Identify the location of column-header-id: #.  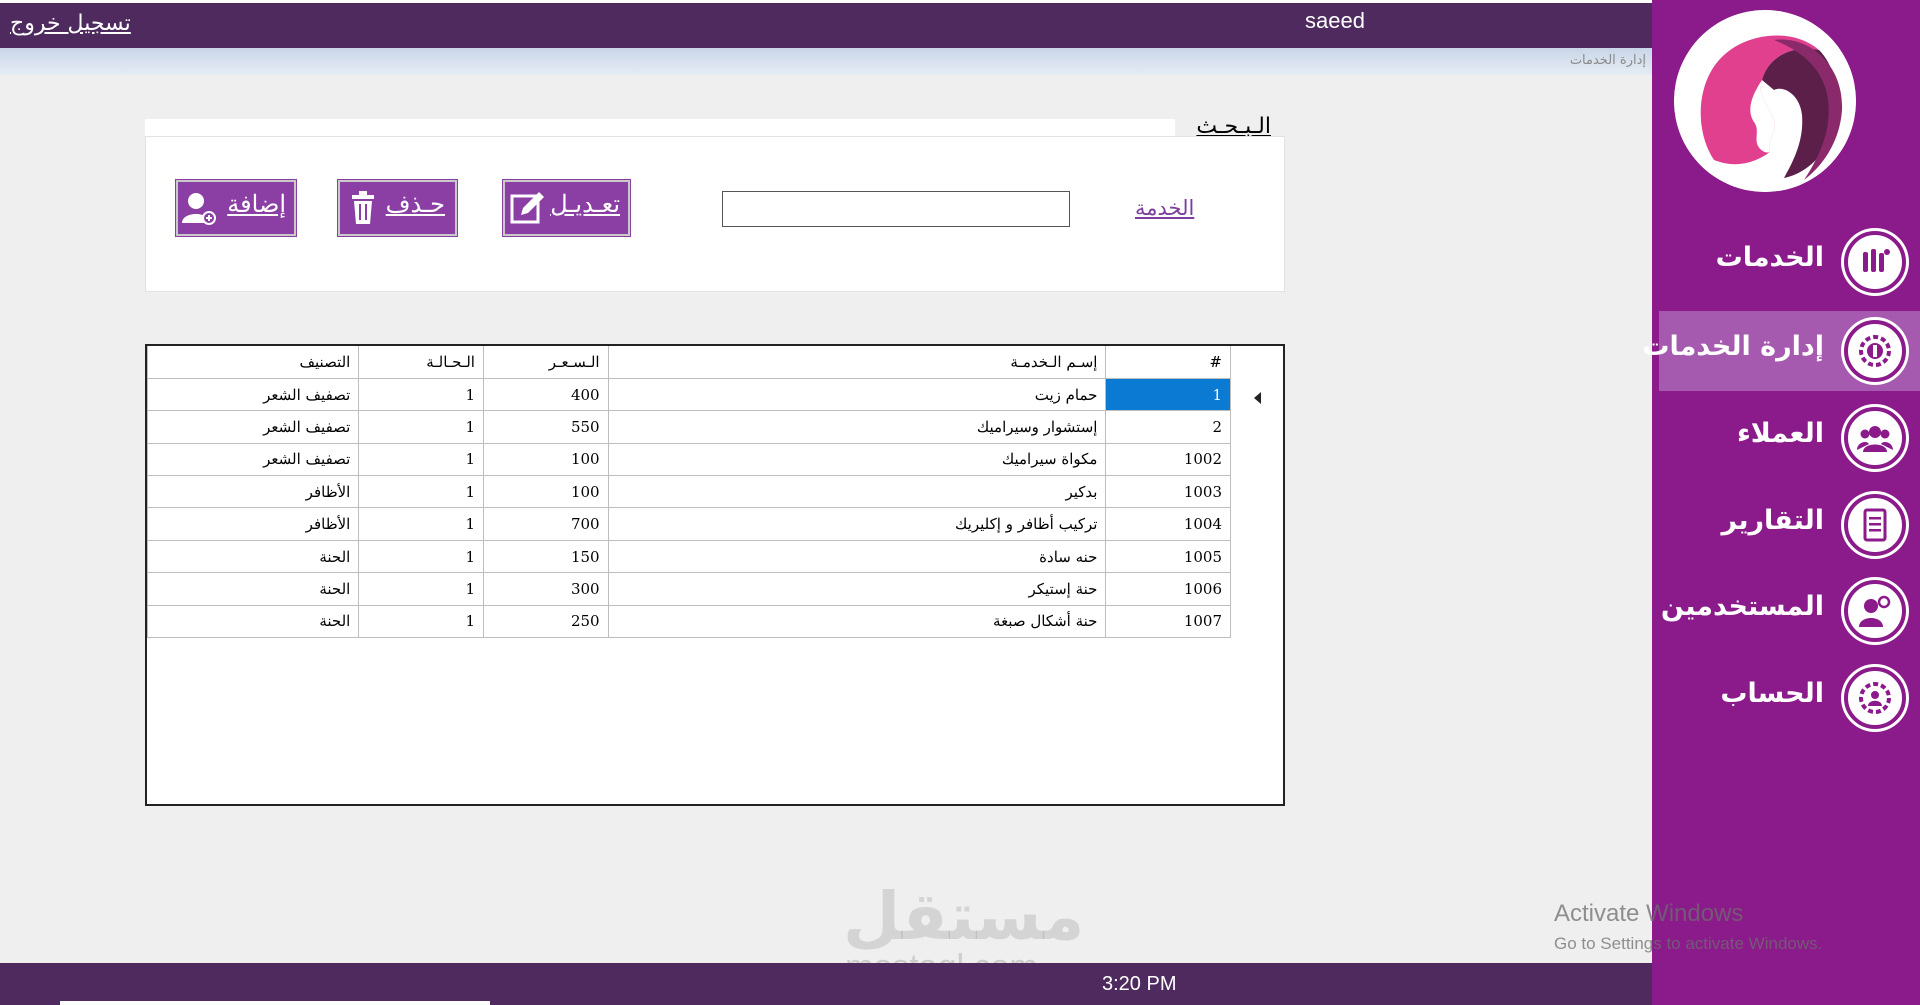
(1168, 362).